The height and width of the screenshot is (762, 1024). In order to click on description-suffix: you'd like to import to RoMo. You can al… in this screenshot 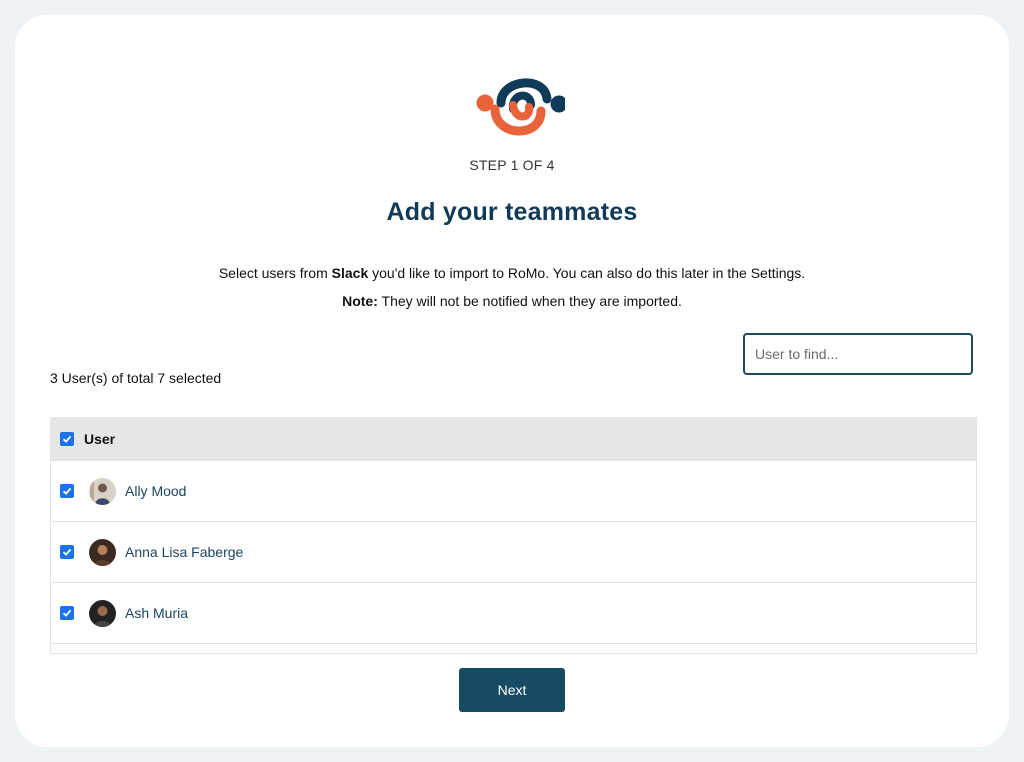, I will do `click(587, 273)`.